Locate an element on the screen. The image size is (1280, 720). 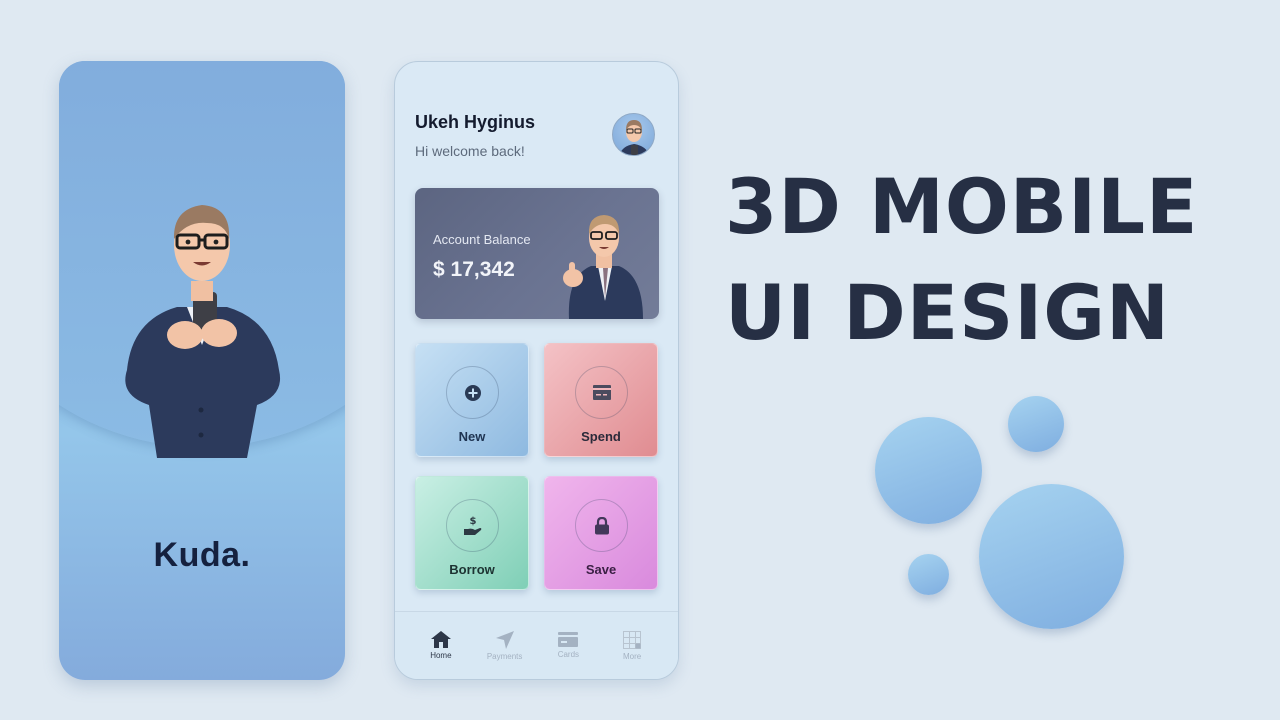
credit-card-icon is located at coordinates (601, 392).